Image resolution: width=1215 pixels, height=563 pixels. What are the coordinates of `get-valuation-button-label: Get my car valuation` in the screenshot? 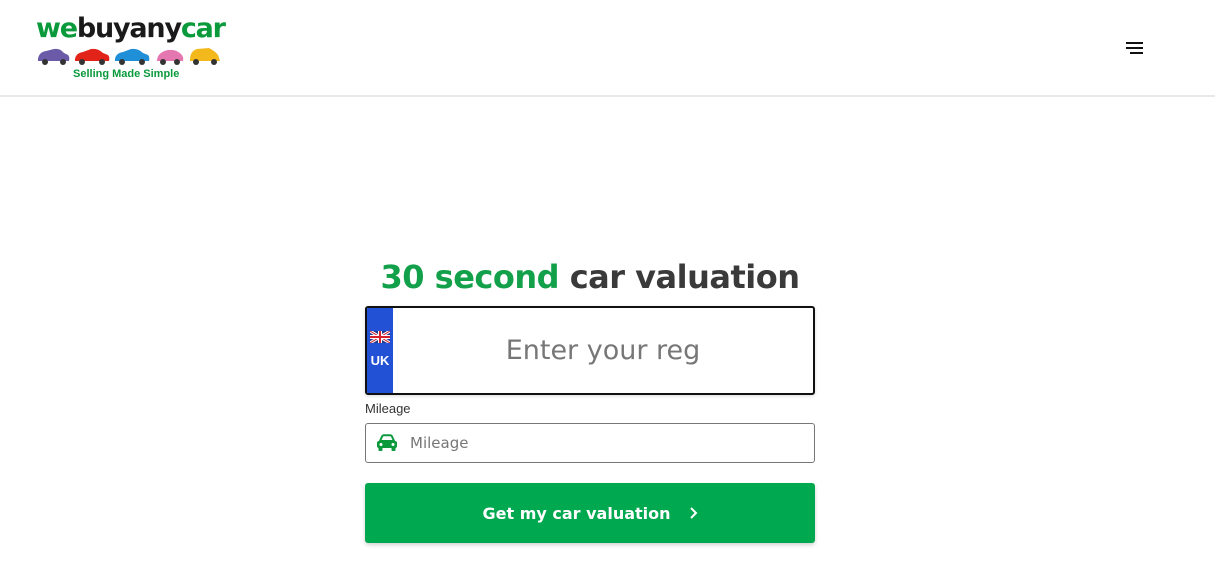 It's located at (576, 513).